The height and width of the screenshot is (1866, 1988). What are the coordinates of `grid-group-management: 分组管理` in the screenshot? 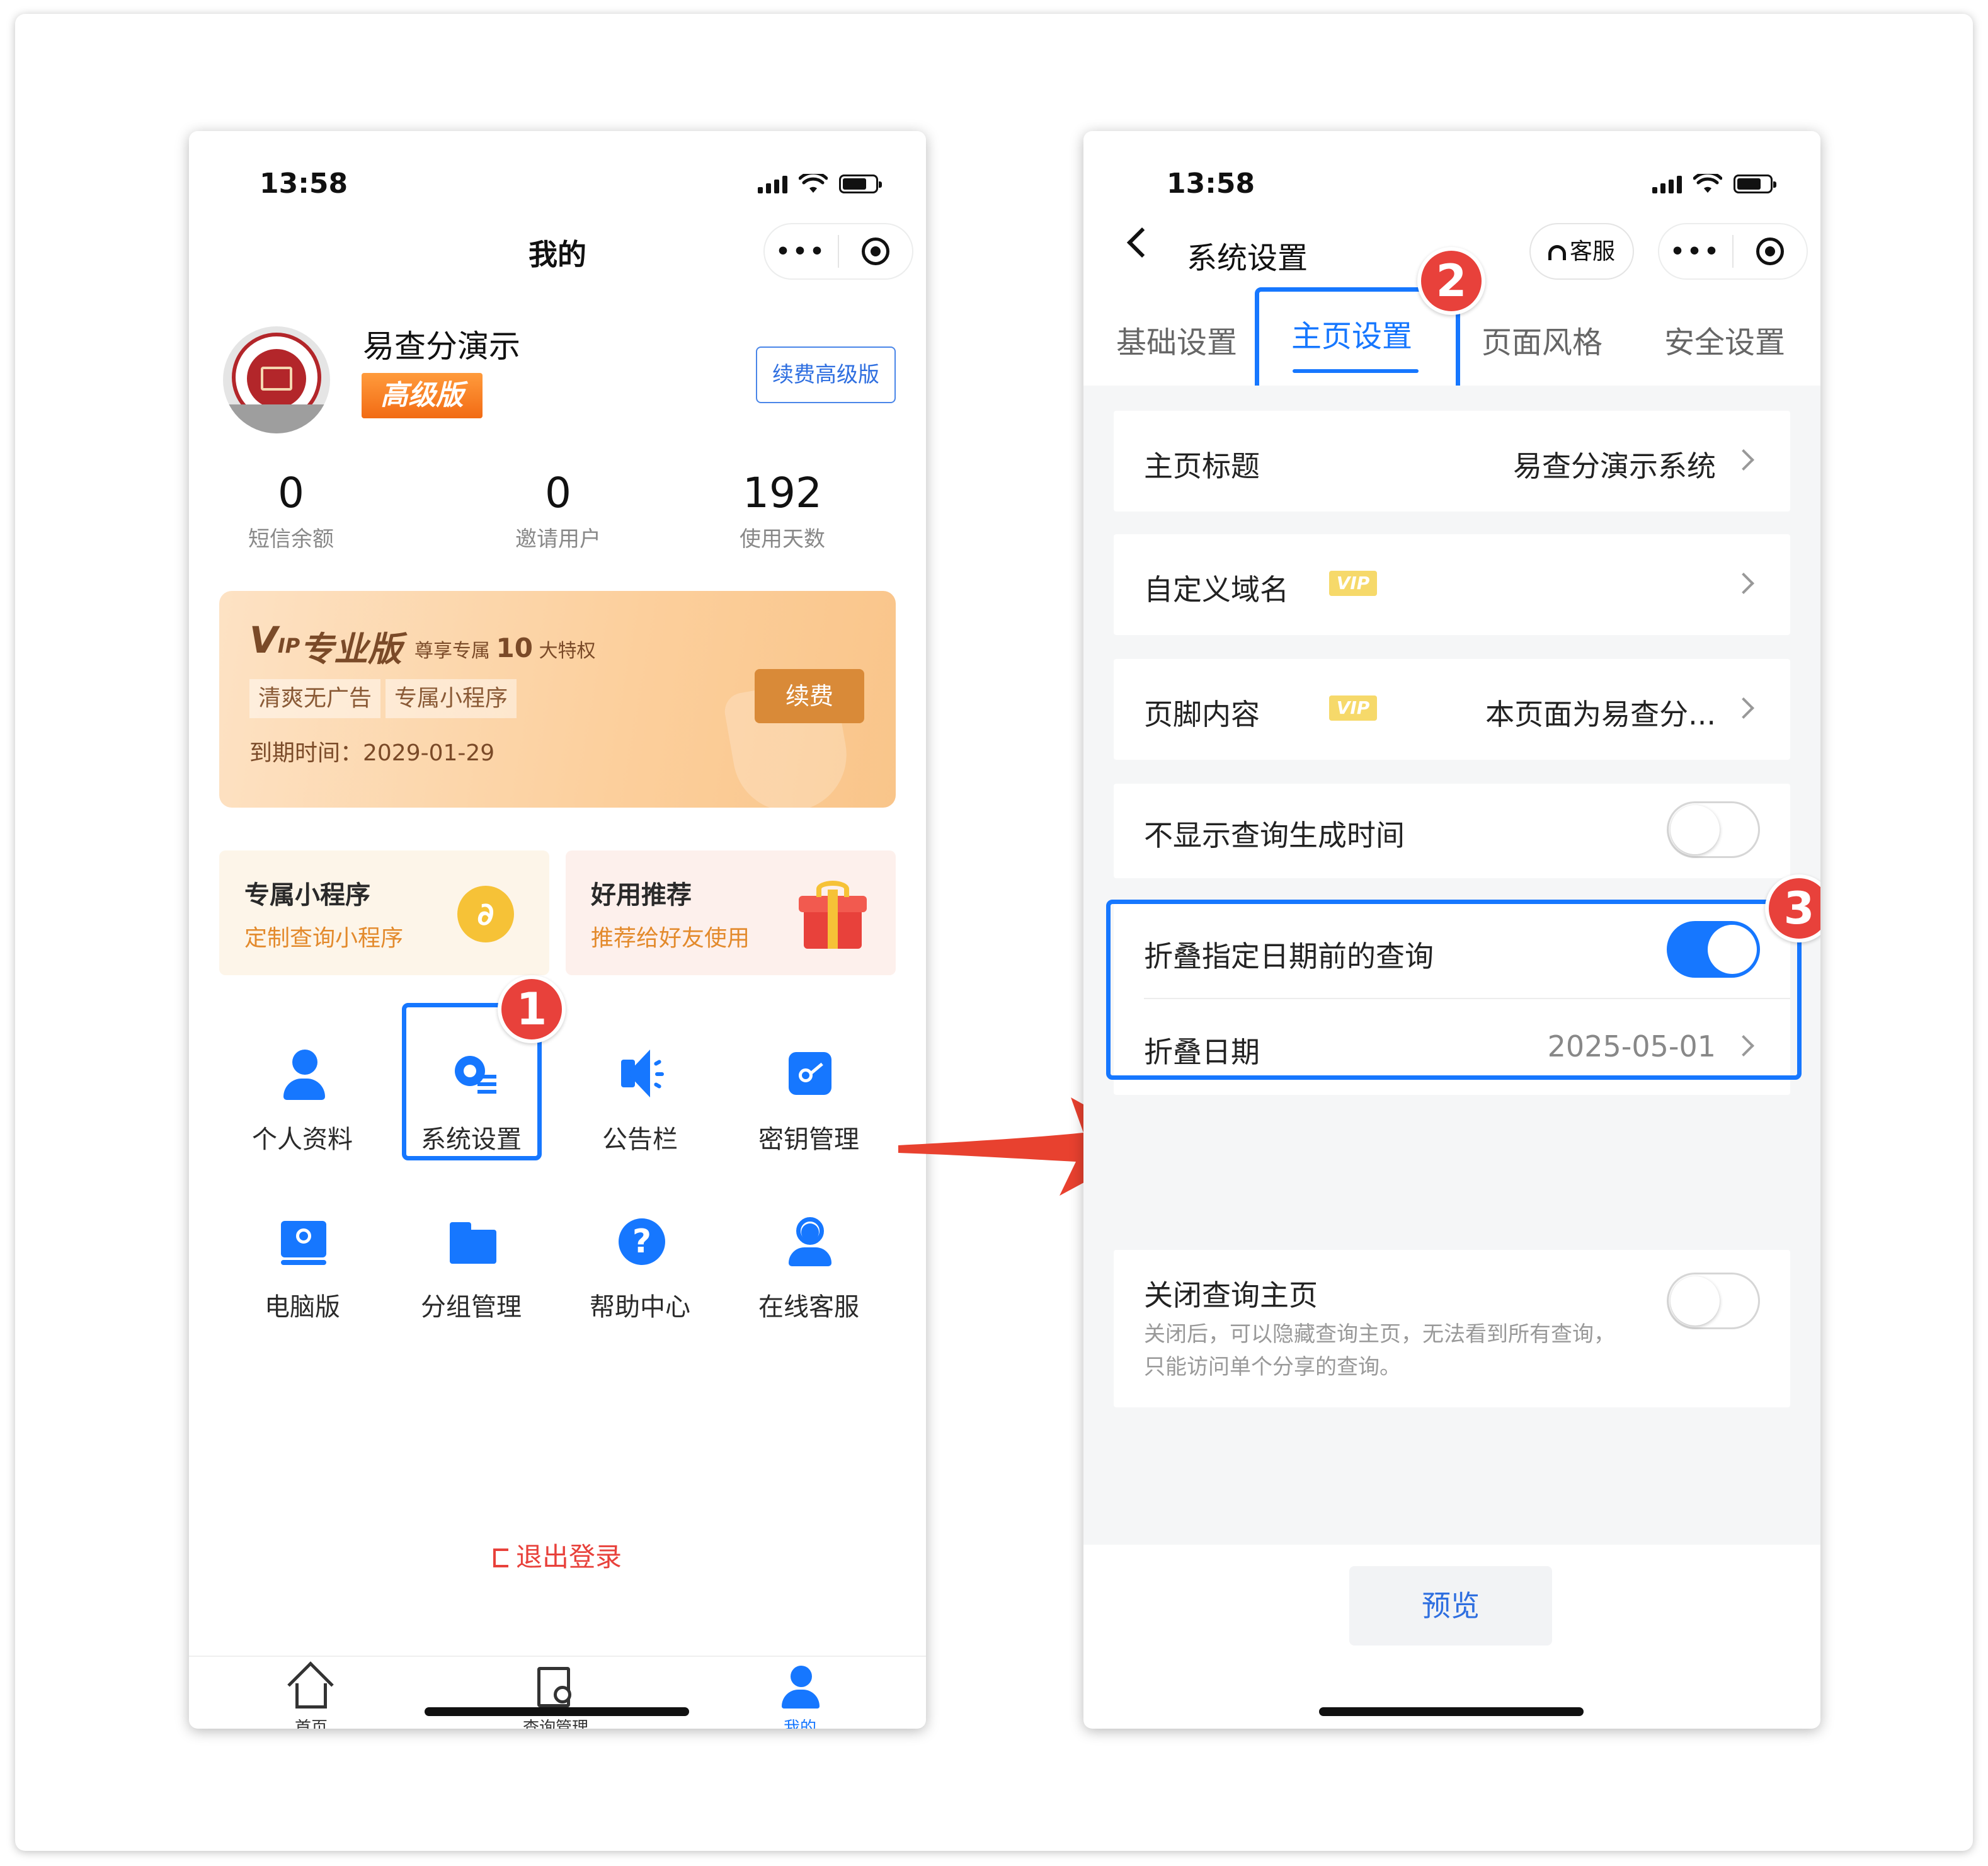 It's located at (471, 1266).